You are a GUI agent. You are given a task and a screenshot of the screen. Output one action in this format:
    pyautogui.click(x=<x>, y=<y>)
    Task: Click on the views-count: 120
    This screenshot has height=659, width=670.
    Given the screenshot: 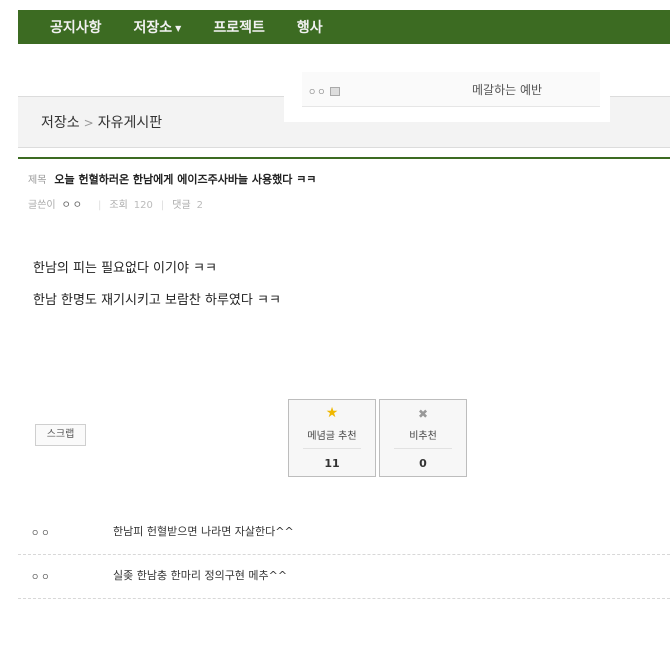 What is the action you would take?
    pyautogui.click(x=143, y=205)
    